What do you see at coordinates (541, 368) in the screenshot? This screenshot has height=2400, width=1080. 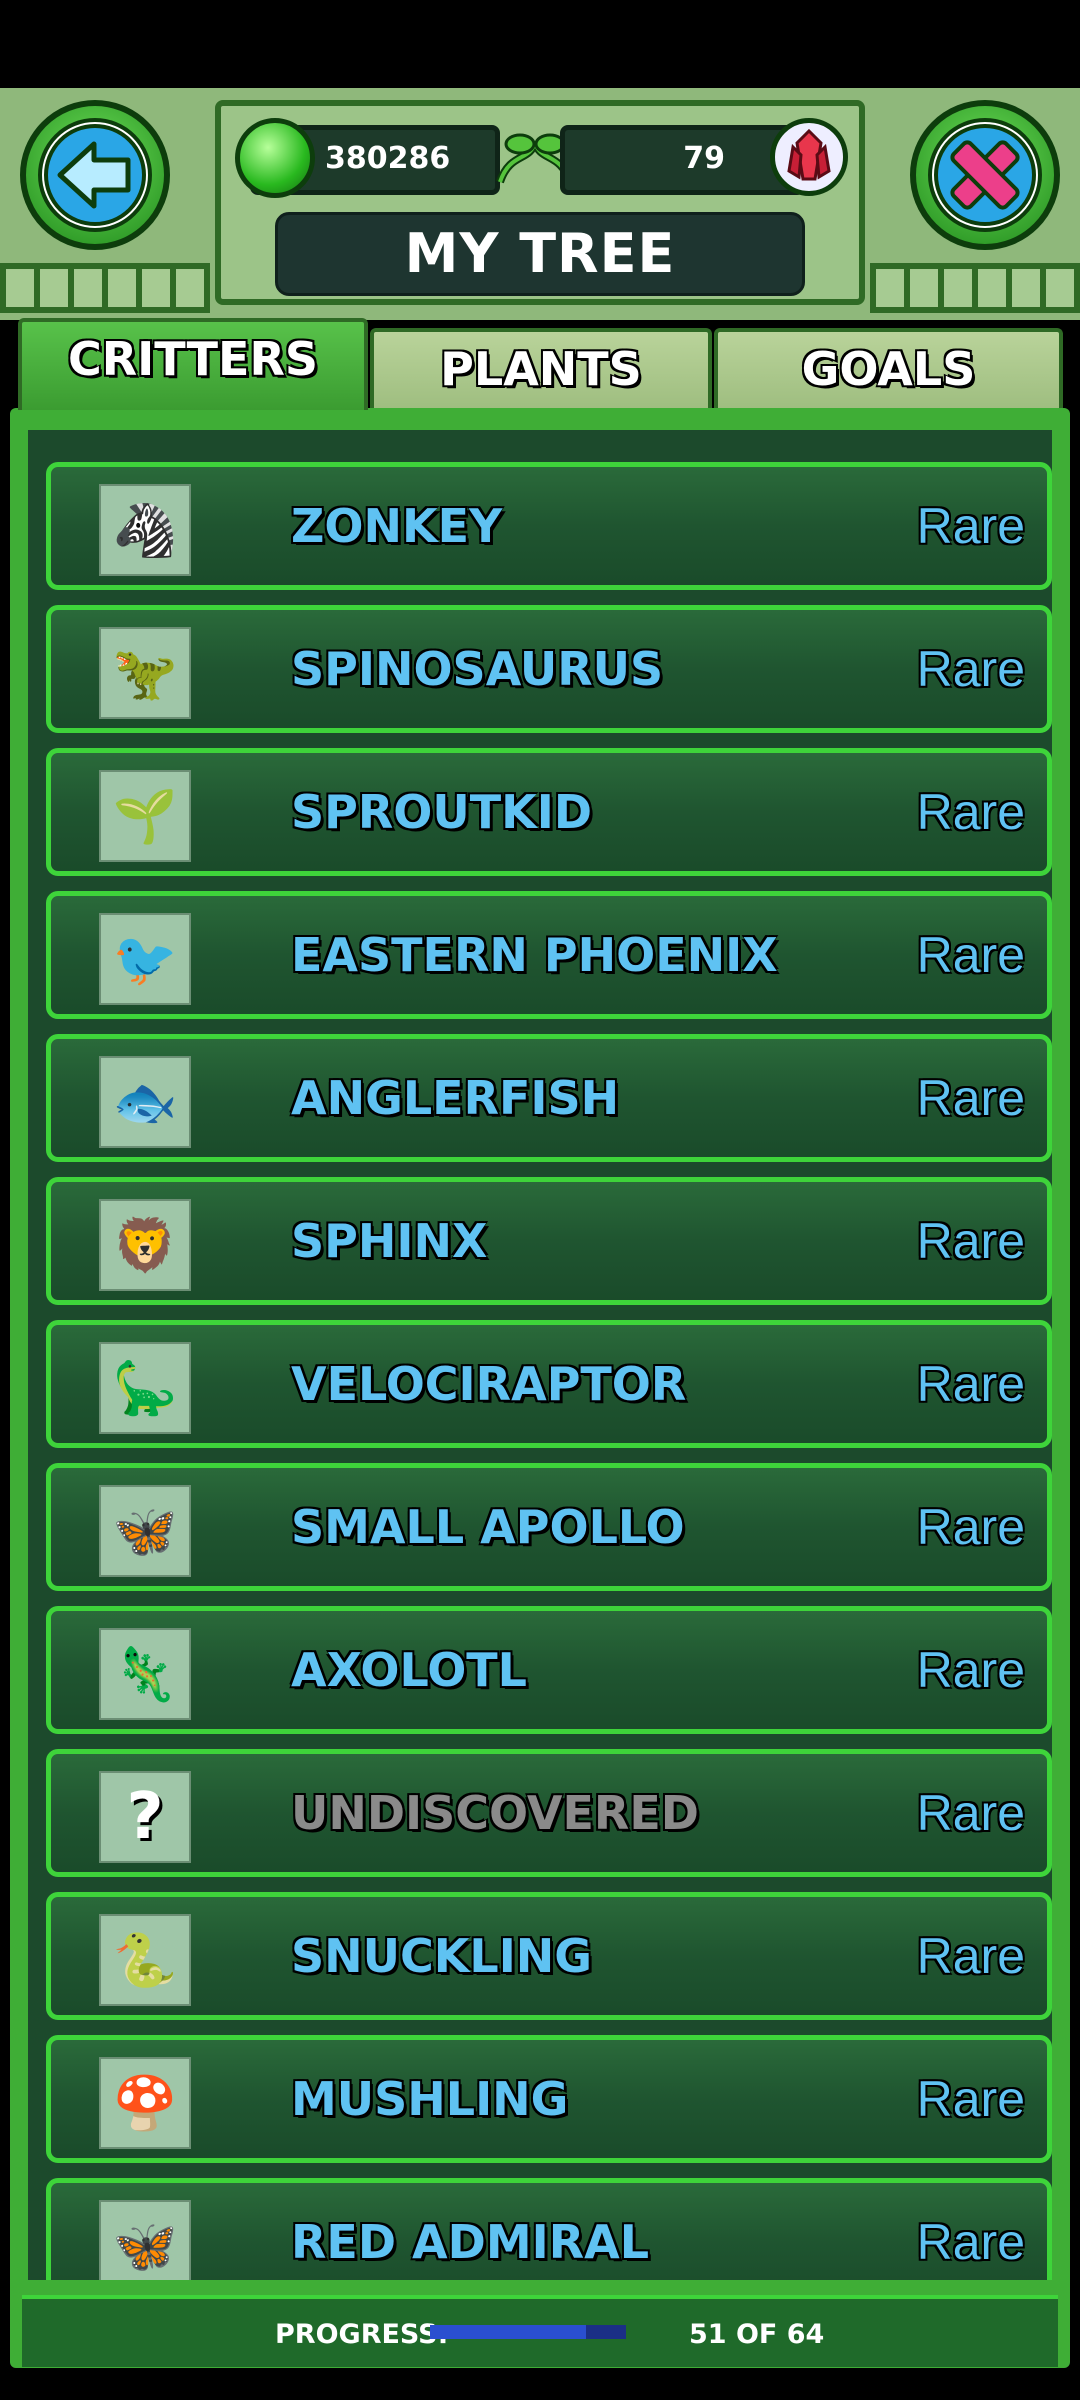 I see `tab-plants: PLANTS` at bounding box center [541, 368].